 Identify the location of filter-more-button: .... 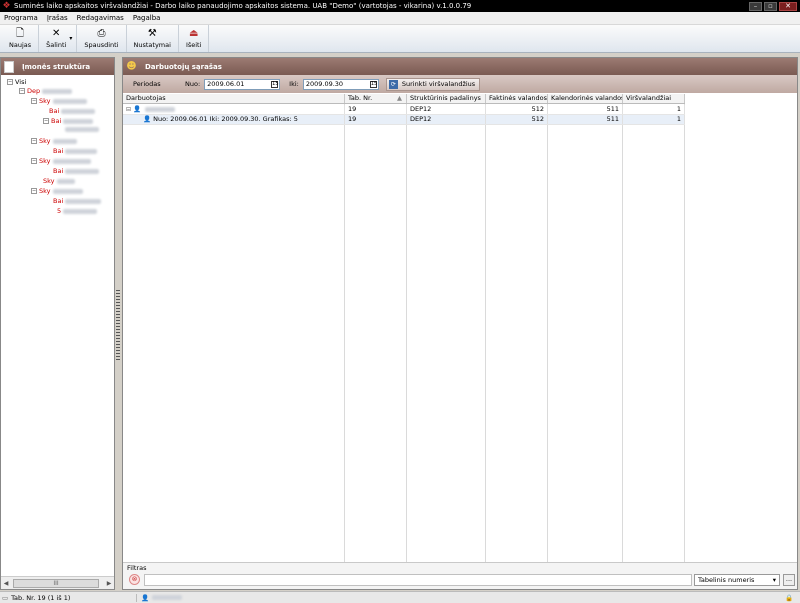
(789, 580).